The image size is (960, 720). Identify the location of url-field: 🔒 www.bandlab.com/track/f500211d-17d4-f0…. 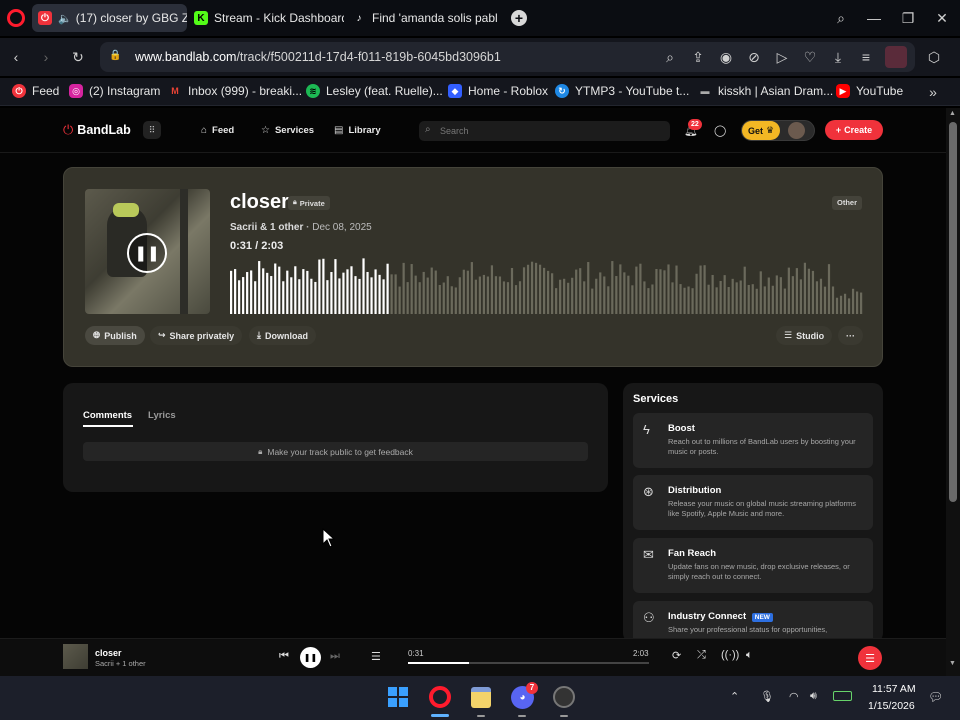
(507, 57).